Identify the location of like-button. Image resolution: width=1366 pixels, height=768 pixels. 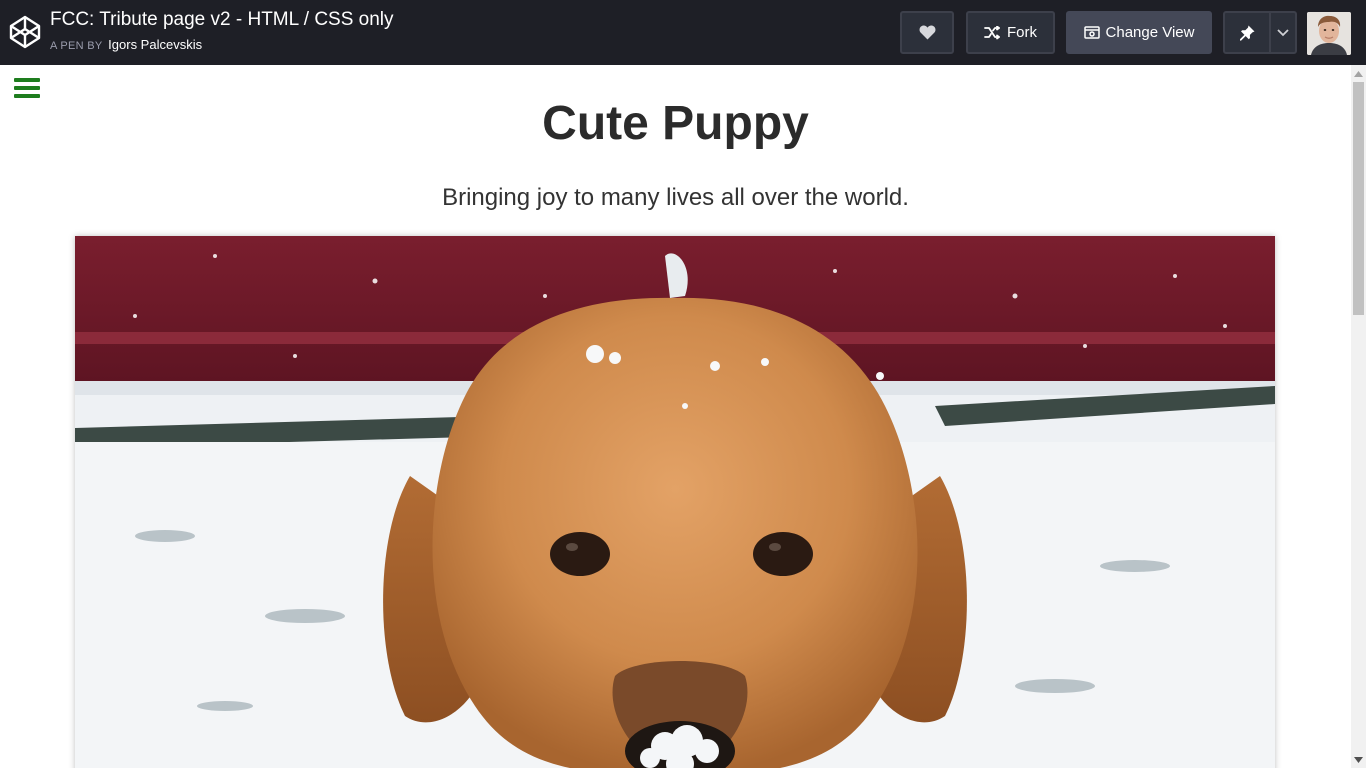
(927, 32).